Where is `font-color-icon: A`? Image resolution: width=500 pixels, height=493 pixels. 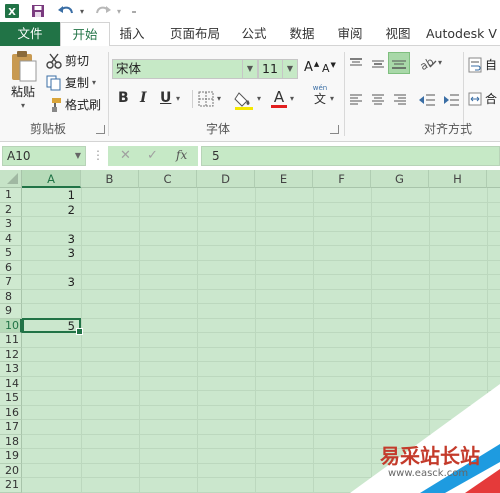 font-color-icon: A is located at coordinates (279, 99).